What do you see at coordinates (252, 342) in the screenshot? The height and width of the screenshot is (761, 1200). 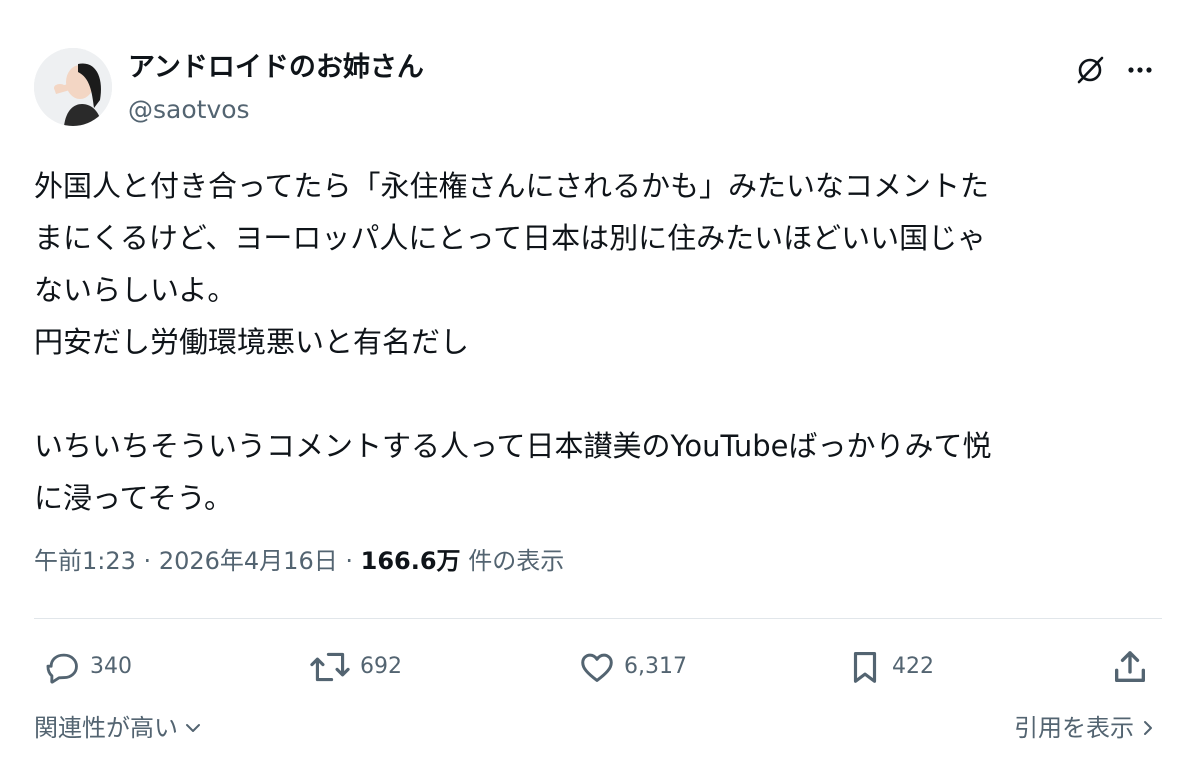 I see `tweet-text-line: 円安だし労働環境悪いと有名だし` at bounding box center [252, 342].